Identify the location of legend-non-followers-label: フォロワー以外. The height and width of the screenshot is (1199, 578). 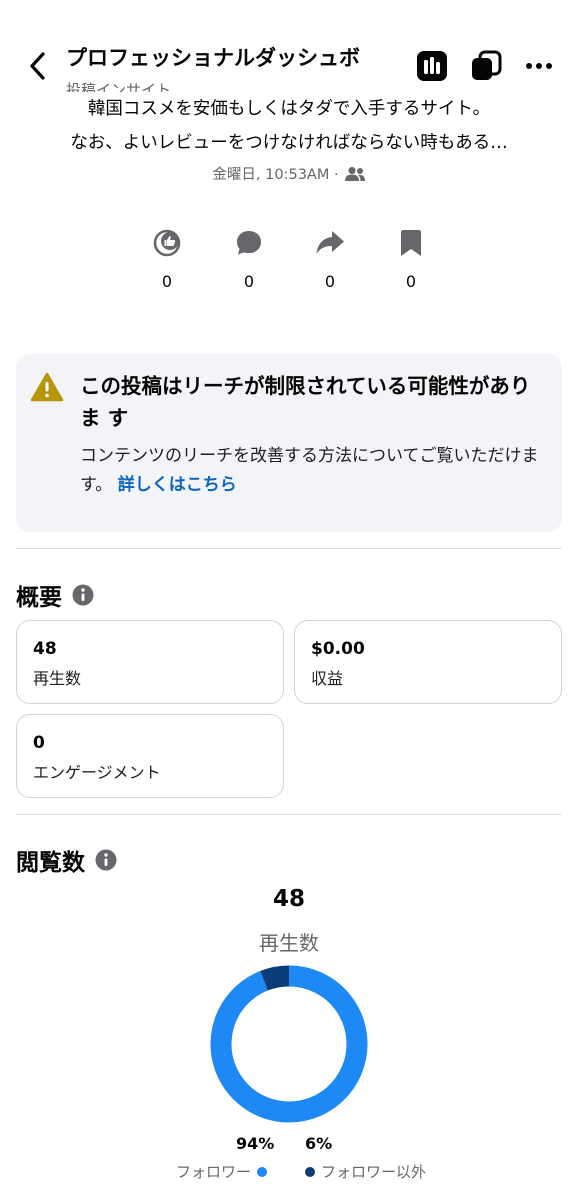
(374, 1172).